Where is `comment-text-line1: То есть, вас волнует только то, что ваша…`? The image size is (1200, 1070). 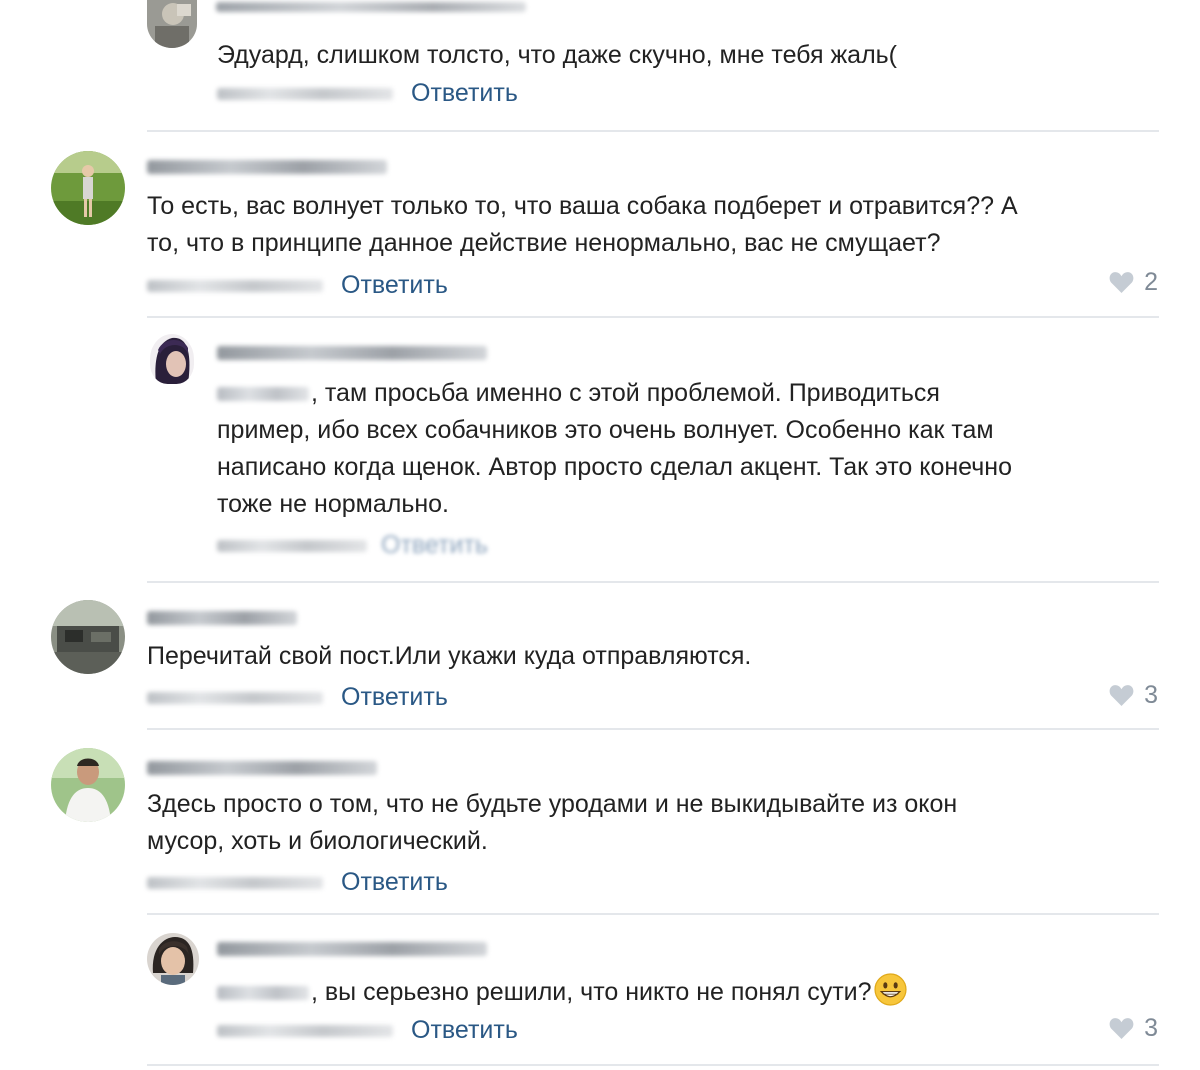
comment-text-line1: То есть, вас волнует только то, что ваша… is located at coordinates (582, 206).